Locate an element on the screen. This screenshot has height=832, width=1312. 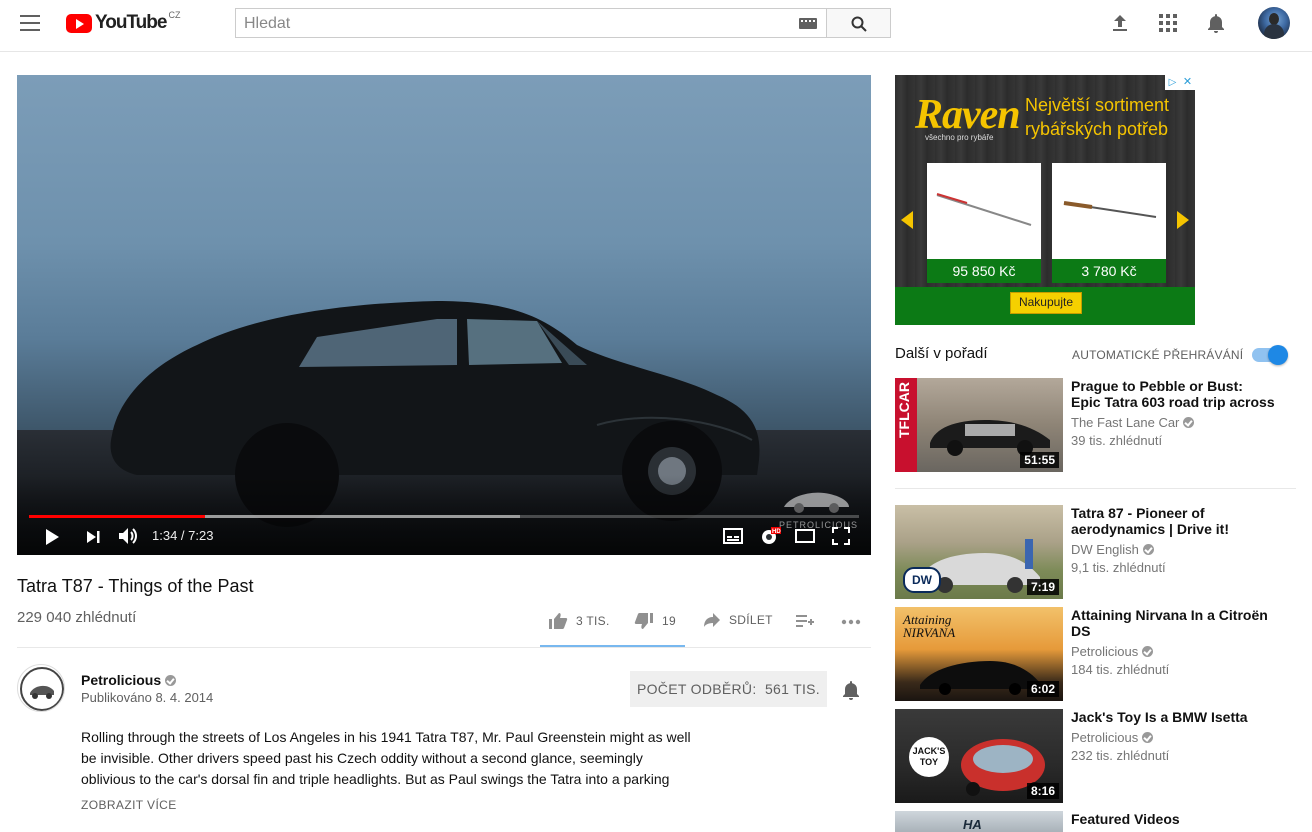
ad-next-arrow-icon is located at coordinates (1183, 220).